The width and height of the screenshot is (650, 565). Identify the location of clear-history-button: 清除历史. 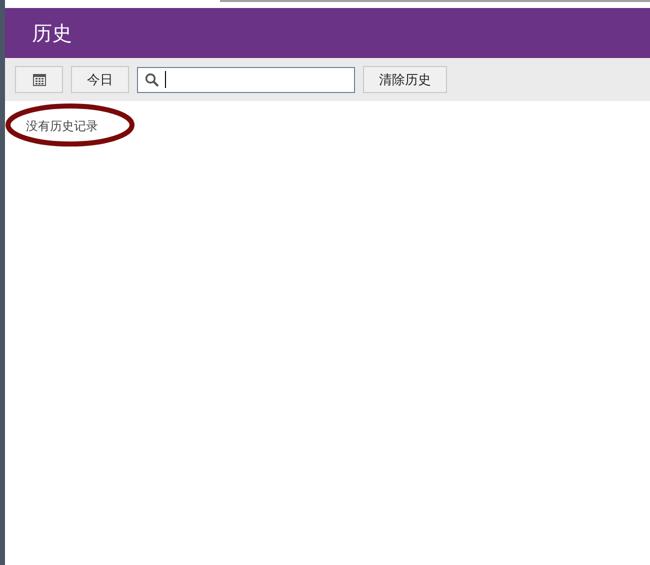
(405, 79).